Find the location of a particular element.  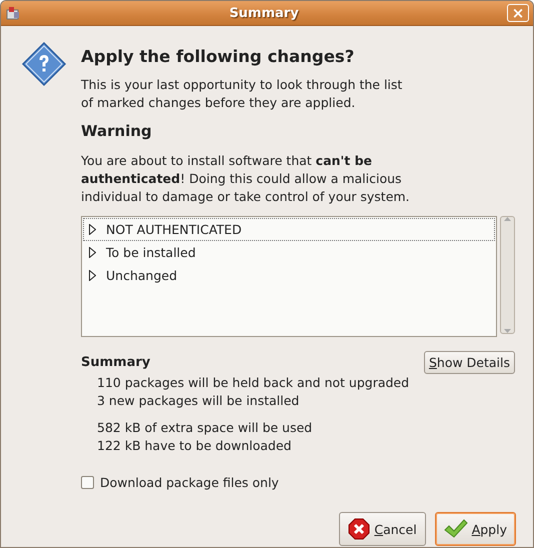

checkmark-icon is located at coordinates (456, 529).